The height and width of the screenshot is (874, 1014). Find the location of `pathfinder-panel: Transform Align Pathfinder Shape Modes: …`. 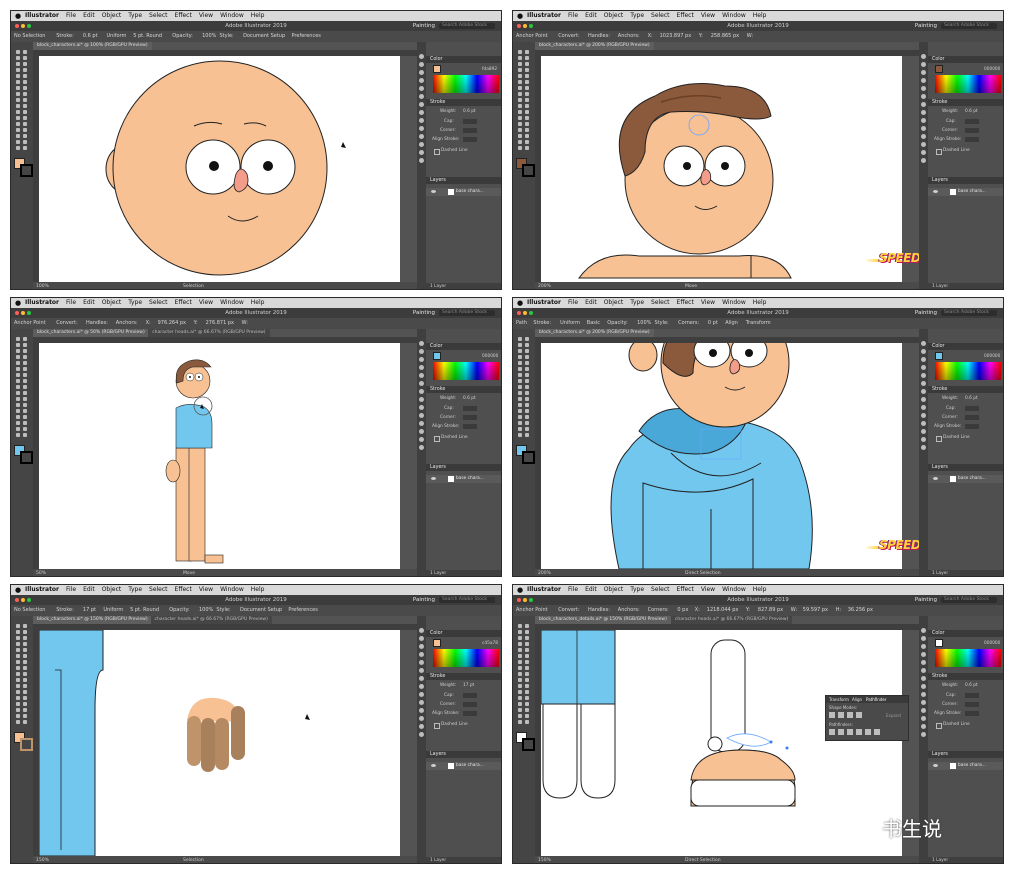

pathfinder-panel: Transform Align Pathfinder Shape Modes: … is located at coordinates (867, 718).